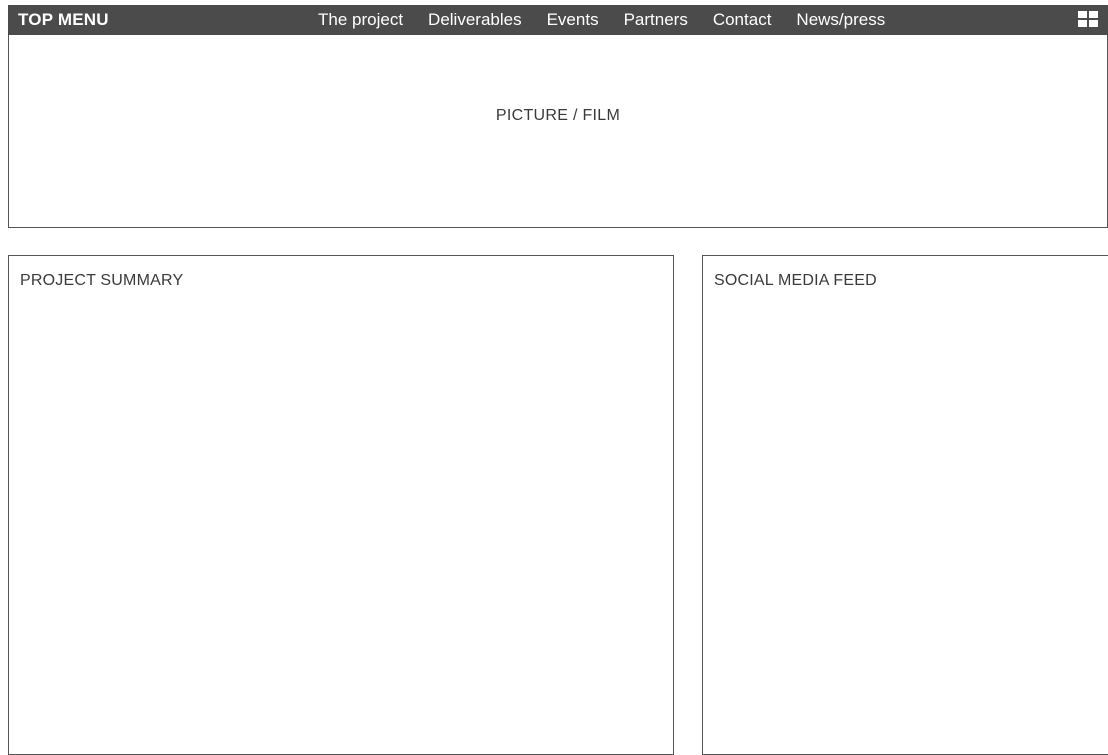 This screenshot has width=1108, height=755. Describe the element at coordinates (742, 20) in the screenshot. I see `nav-item-contact: Contact` at that location.